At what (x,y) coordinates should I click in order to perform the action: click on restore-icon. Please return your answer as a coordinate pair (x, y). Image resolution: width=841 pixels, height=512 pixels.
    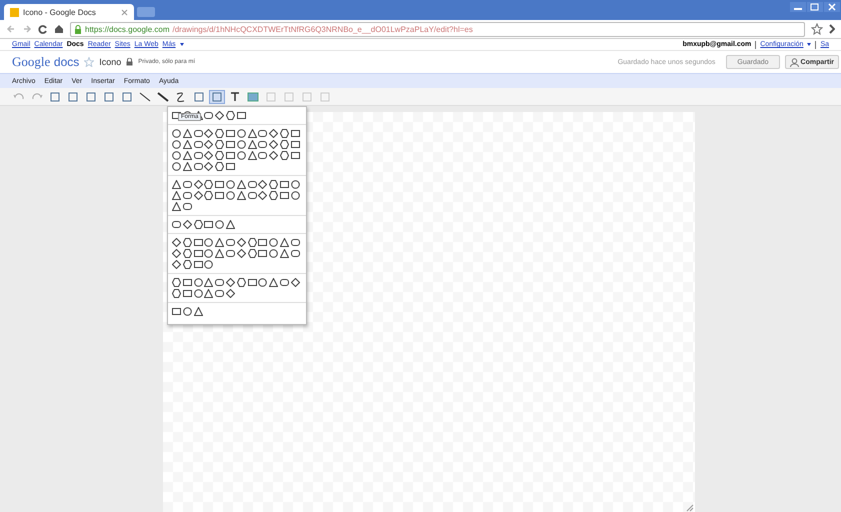
    Looking at the image, I should click on (815, 7).